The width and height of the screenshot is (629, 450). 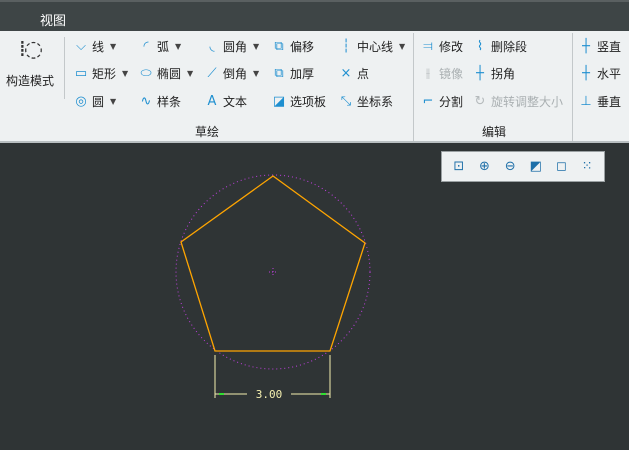 What do you see at coordinates (346, 73) in the screenshot?
I see `point-icon: ×` at bounding box center [346, 73].